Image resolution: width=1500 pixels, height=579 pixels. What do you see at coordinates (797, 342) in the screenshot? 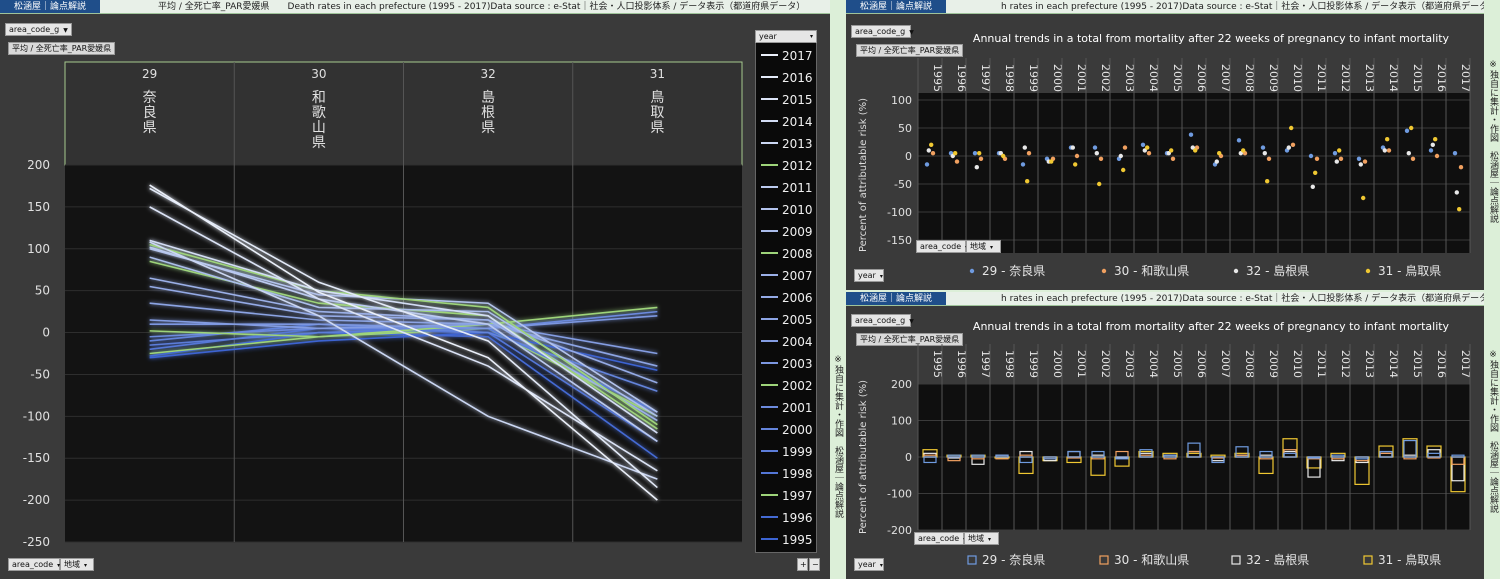
I see `legend-item: 2004` at bounding box center [797, 342].